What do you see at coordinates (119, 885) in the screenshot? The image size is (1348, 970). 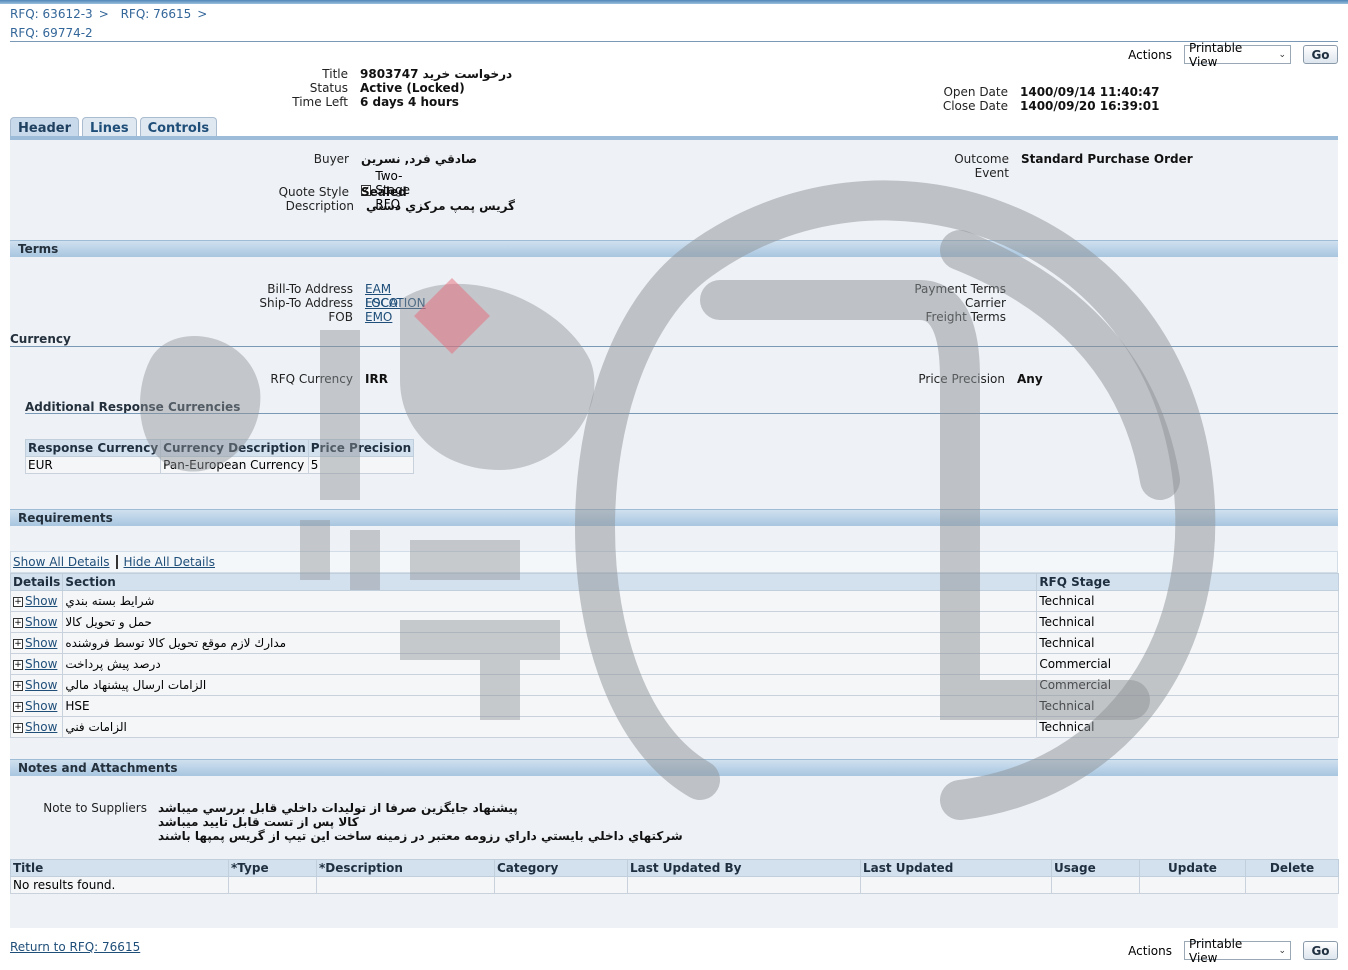 I see `empty-results: No results found.` at bounding box center [119, 885].